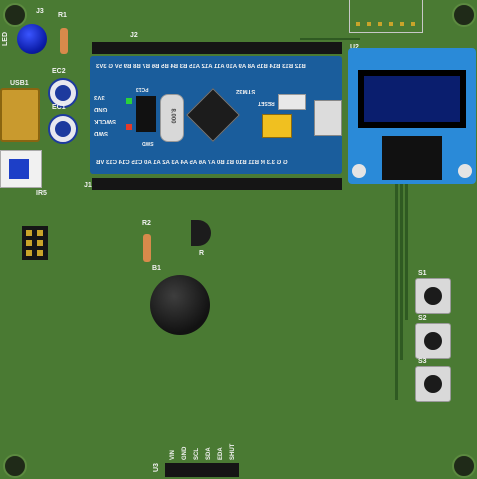 The image size is (477, 479). Describe the element at coordinates (266, 103) in the screenshot. I see `reset-label: RESET` at that location.